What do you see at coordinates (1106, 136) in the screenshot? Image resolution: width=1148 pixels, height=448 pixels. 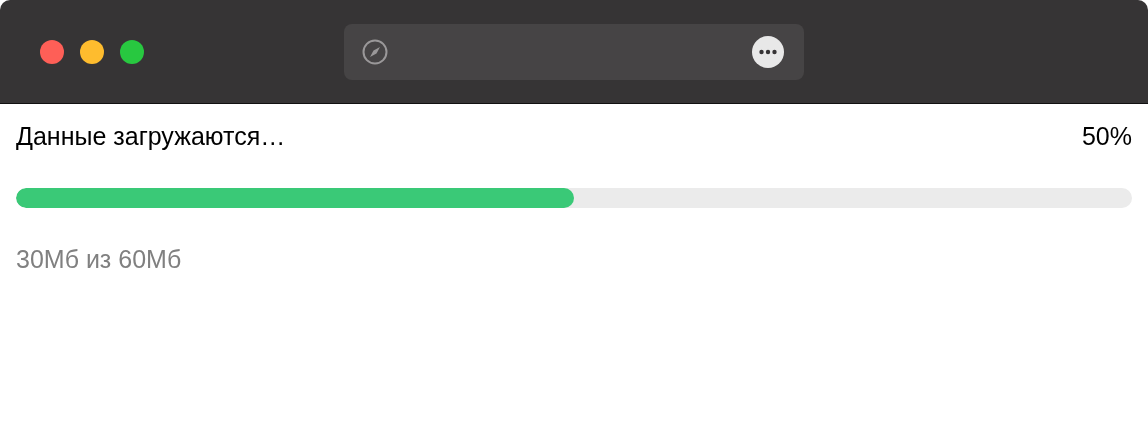 I see `percent-label: 50%` at bounding box center [1106, 136].